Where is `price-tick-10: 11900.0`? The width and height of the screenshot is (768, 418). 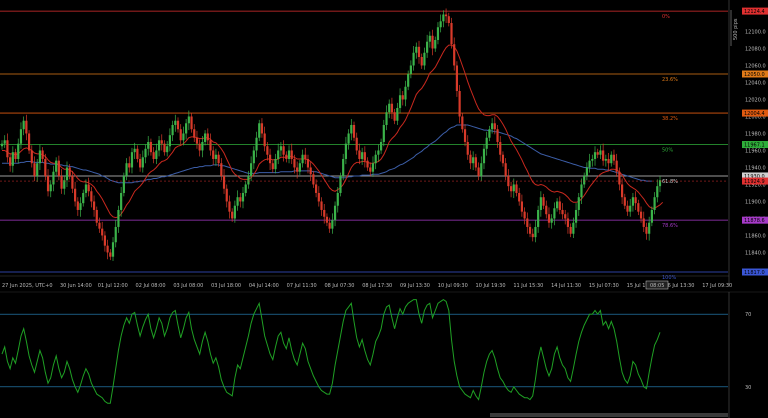
price-tick-10: 11900.0 is located at coordinates (755, 202).